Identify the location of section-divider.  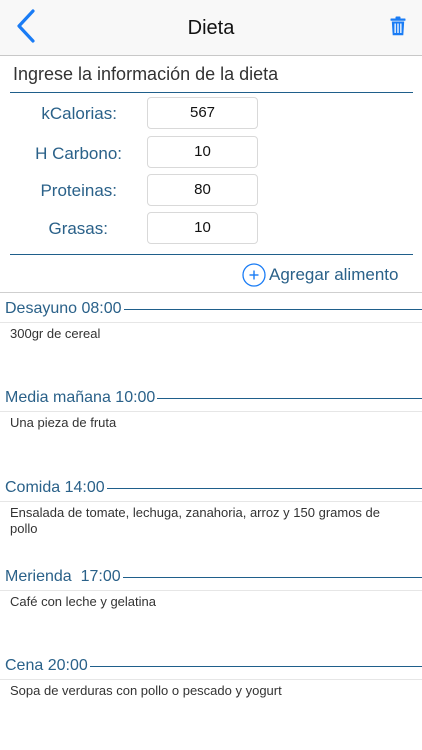
(211, 92).